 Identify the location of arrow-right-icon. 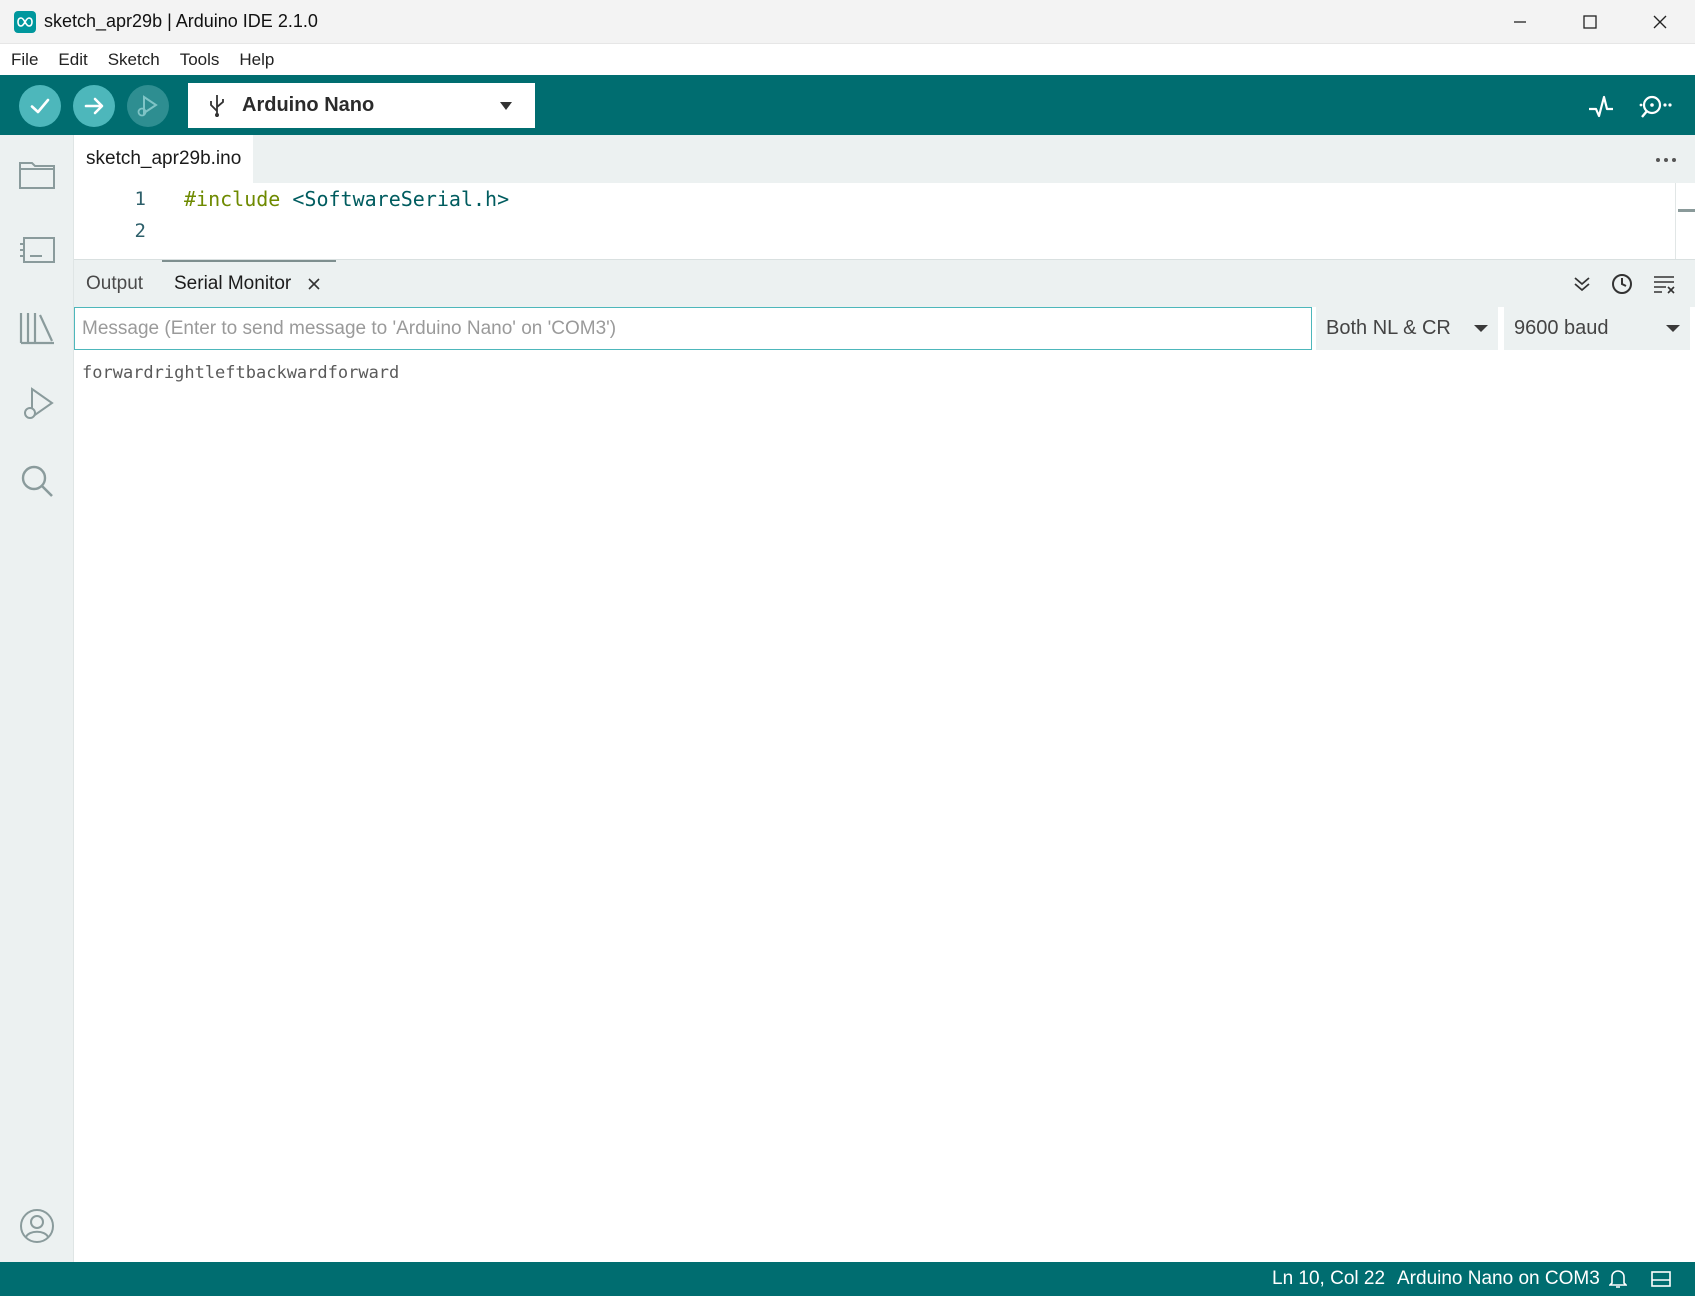
(94, 106).